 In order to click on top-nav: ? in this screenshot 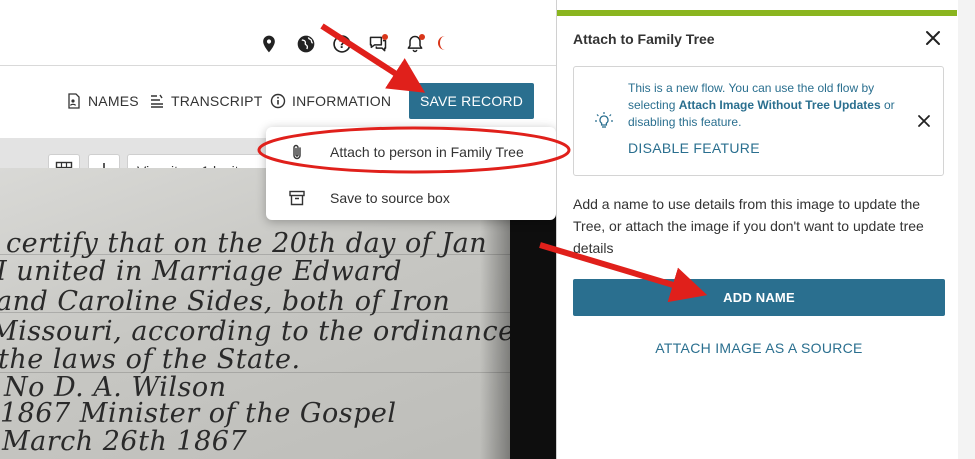, I will do `click(278, 33)`.